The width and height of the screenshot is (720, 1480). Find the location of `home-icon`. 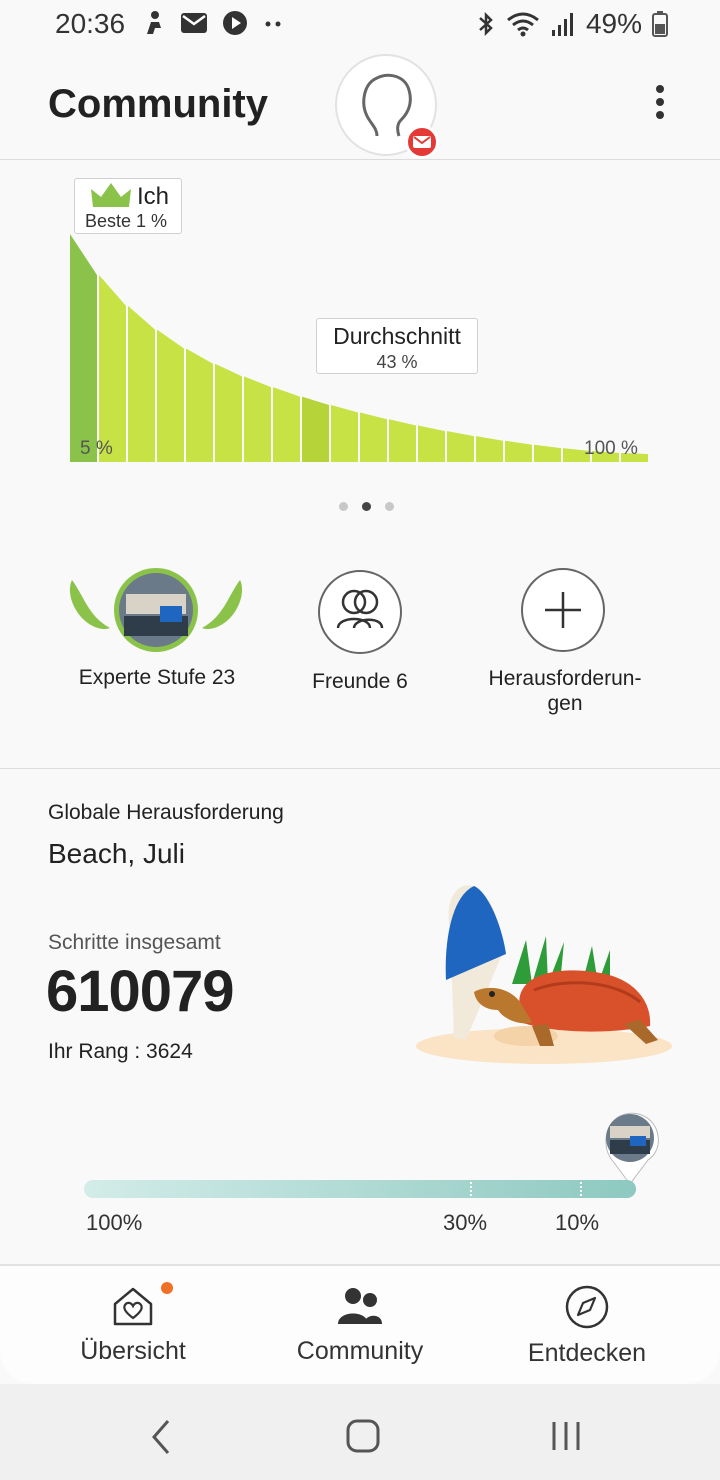

home-icon is located at coordinates (363, 1436).